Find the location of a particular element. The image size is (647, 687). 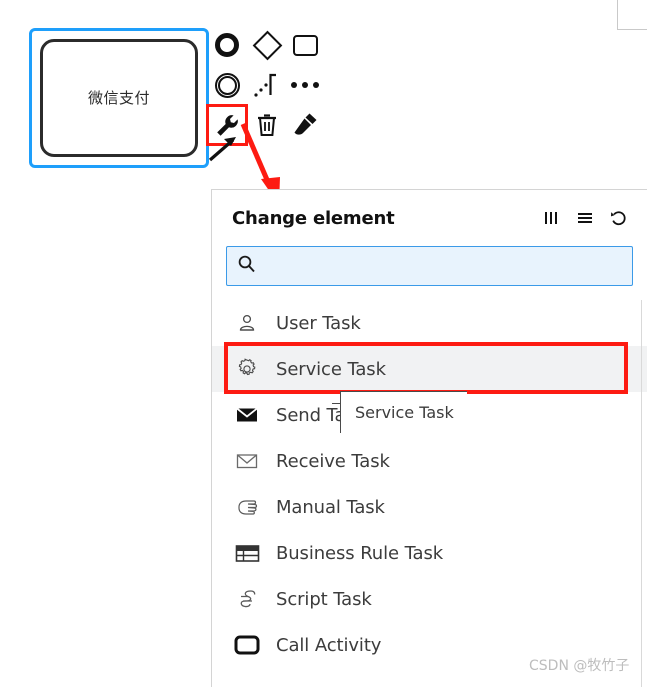

search-input is located at coordinates (443, 266).